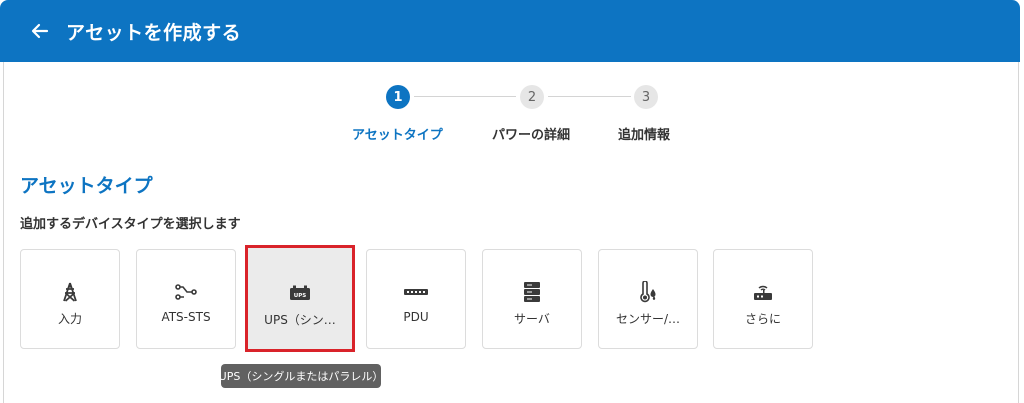 This screenshot has width=1024, height=403. What do you see at coordinates (70, 292) in the screenshot?
I see `power-tower-icon` at bounding box center [70, 292].